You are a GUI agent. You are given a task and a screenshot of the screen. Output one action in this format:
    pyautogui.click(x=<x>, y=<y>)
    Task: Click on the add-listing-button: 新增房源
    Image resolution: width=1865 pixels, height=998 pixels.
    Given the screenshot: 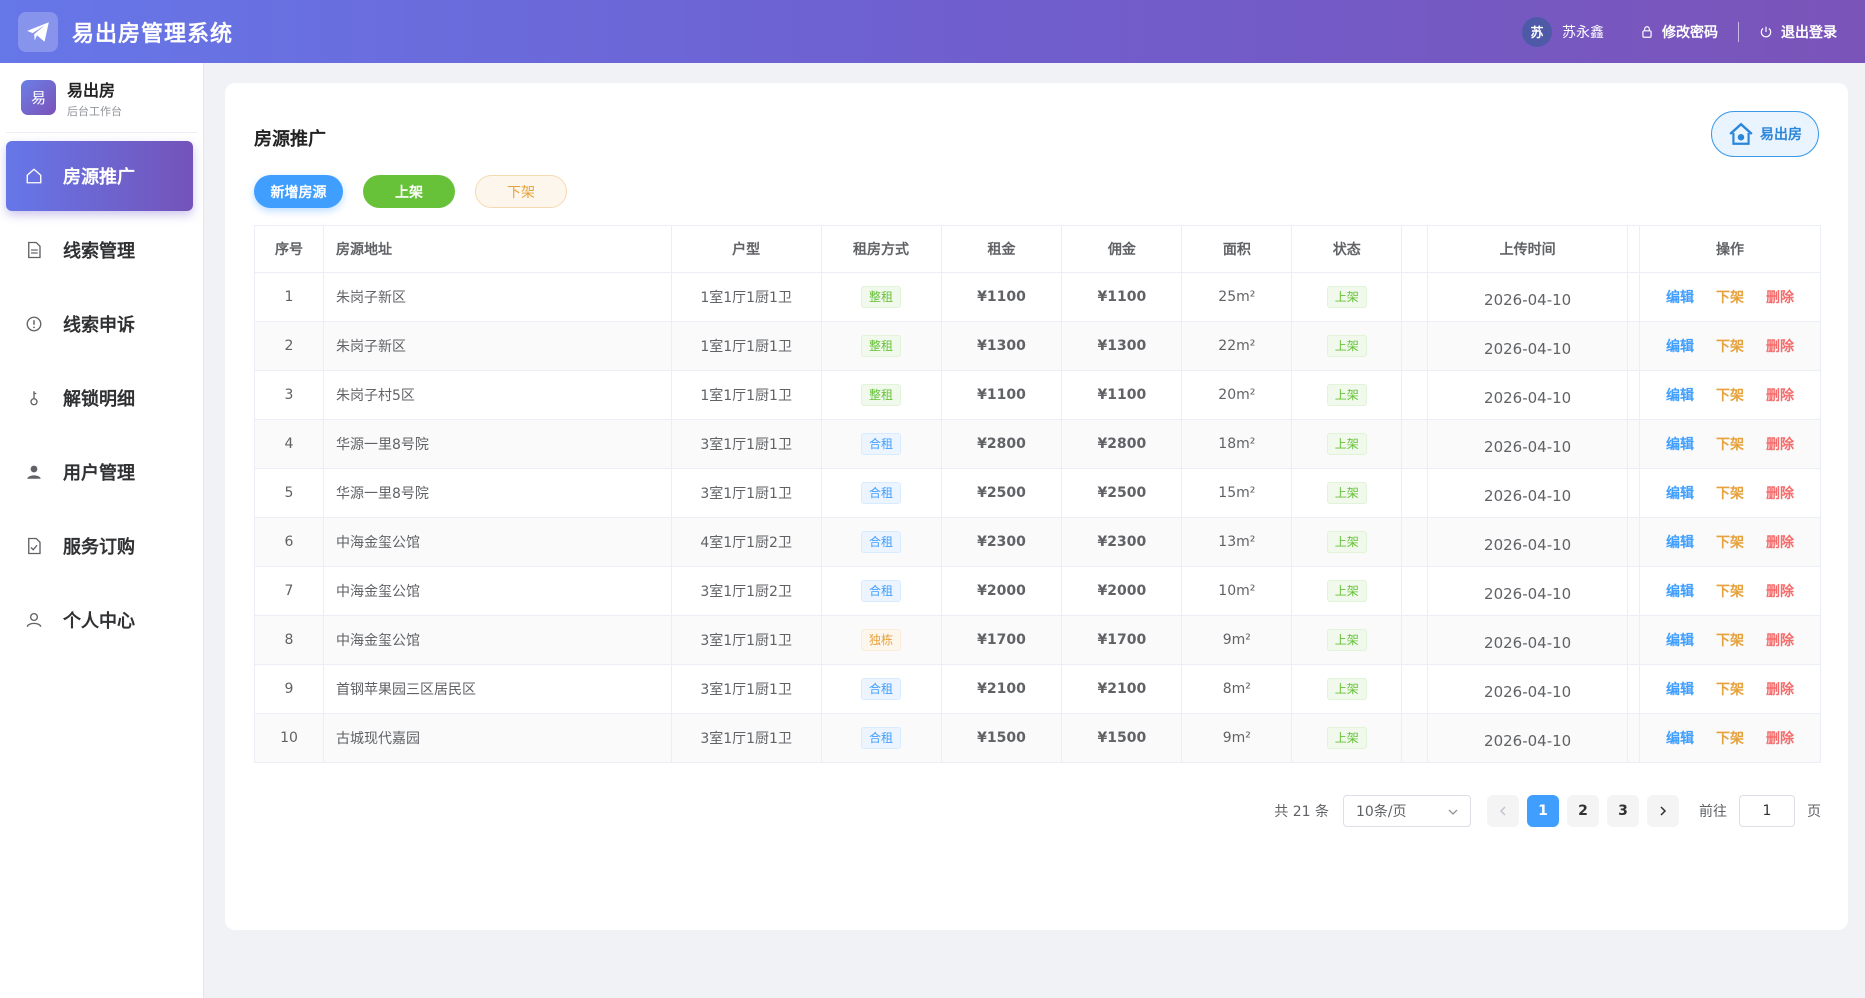 What is the action you would take?
    pyautogui.click(x=298, y=191)
    